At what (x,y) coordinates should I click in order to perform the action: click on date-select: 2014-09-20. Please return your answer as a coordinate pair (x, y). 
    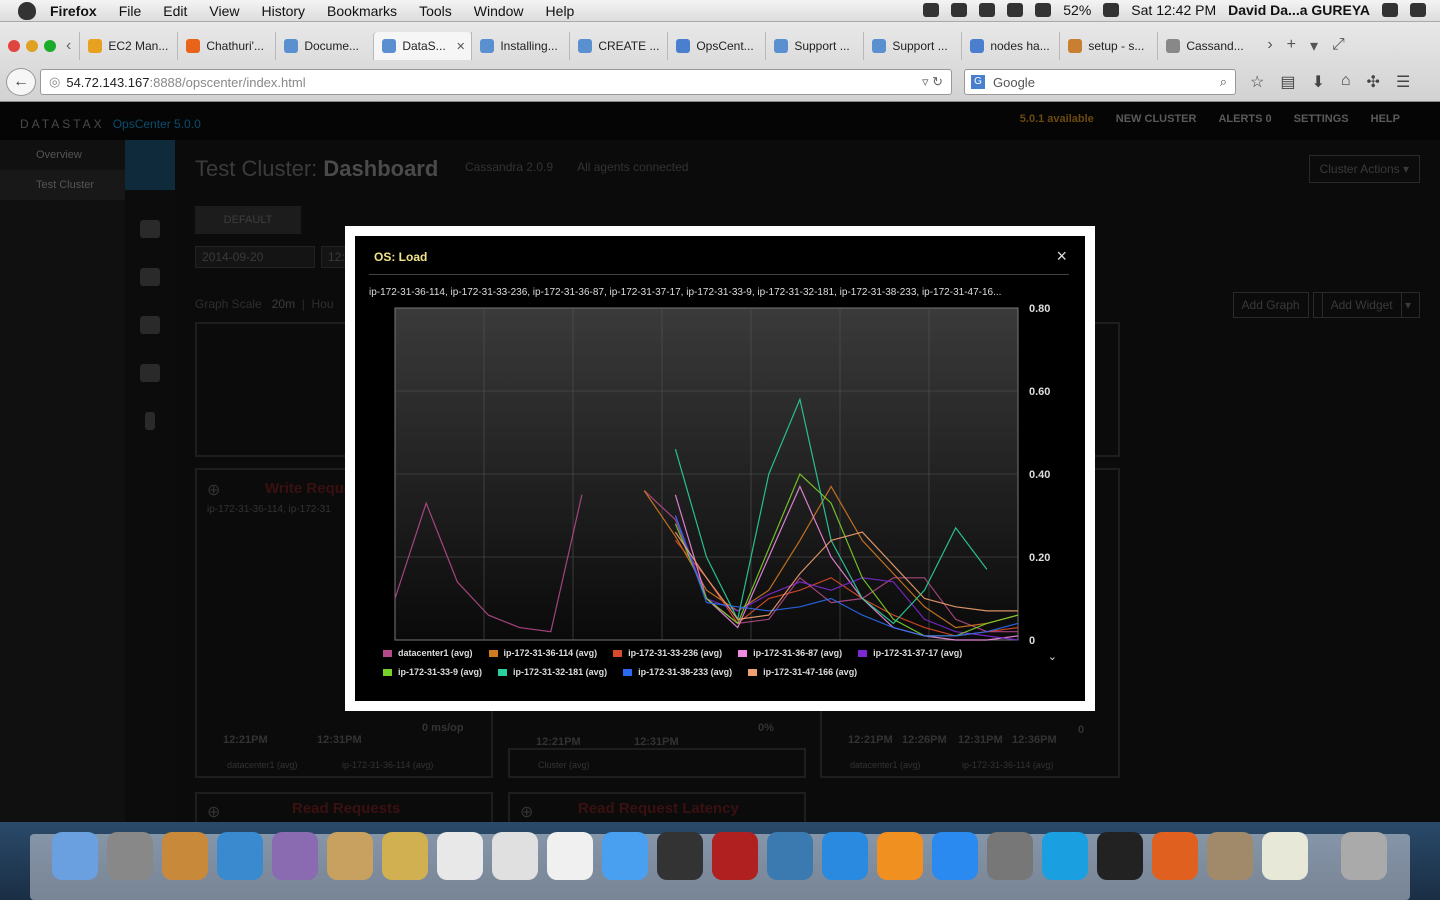
    Looking at the image, I should click on (255, 257).